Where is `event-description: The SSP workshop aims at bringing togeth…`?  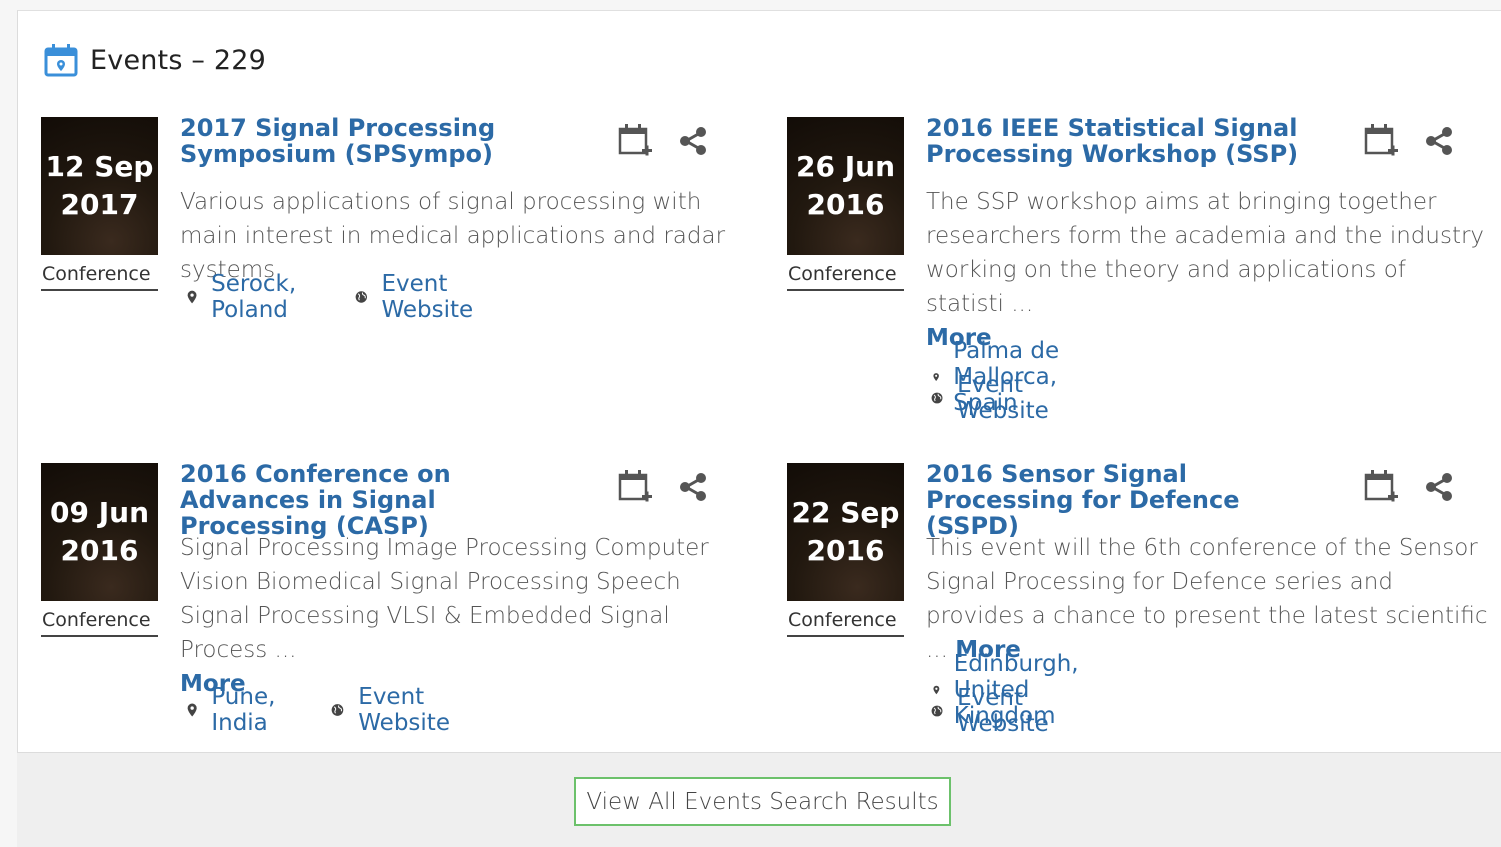 event-description: The SSP workshop aims at bringing togeth… is located at coordinates (1208, 270).